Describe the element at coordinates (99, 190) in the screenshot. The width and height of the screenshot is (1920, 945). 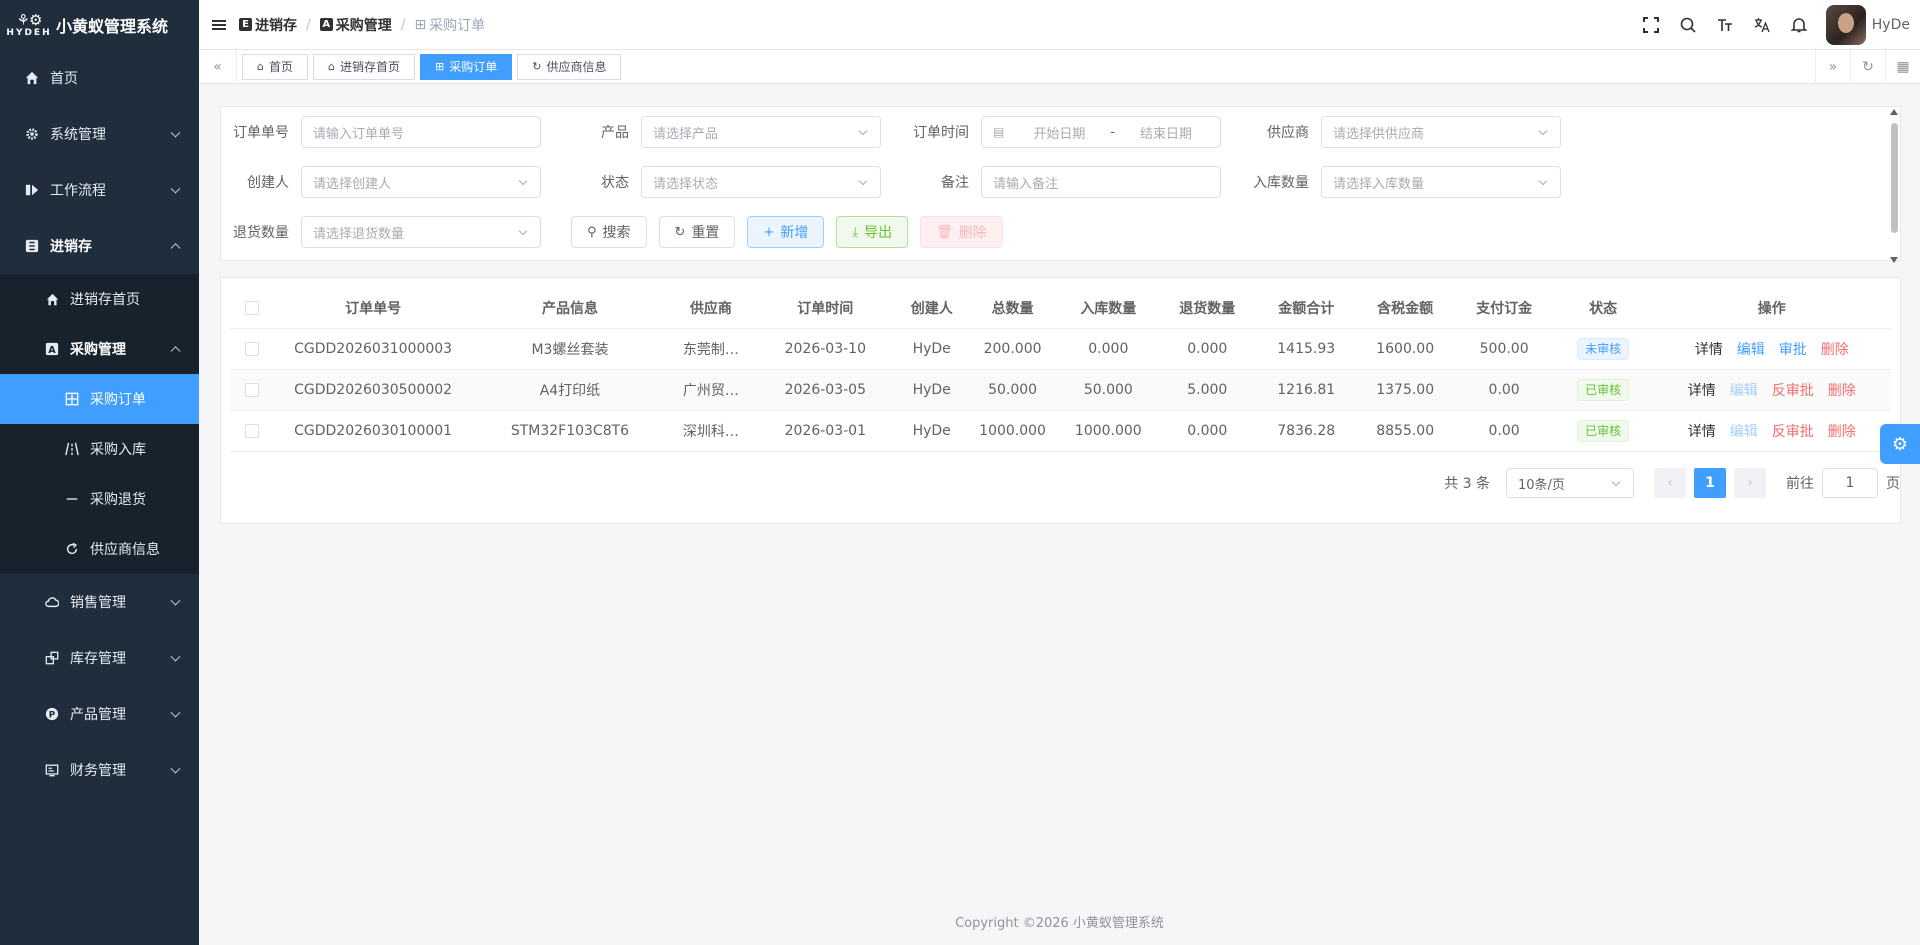
I see `sidebar-item-workflow: 工作流程` at that location.